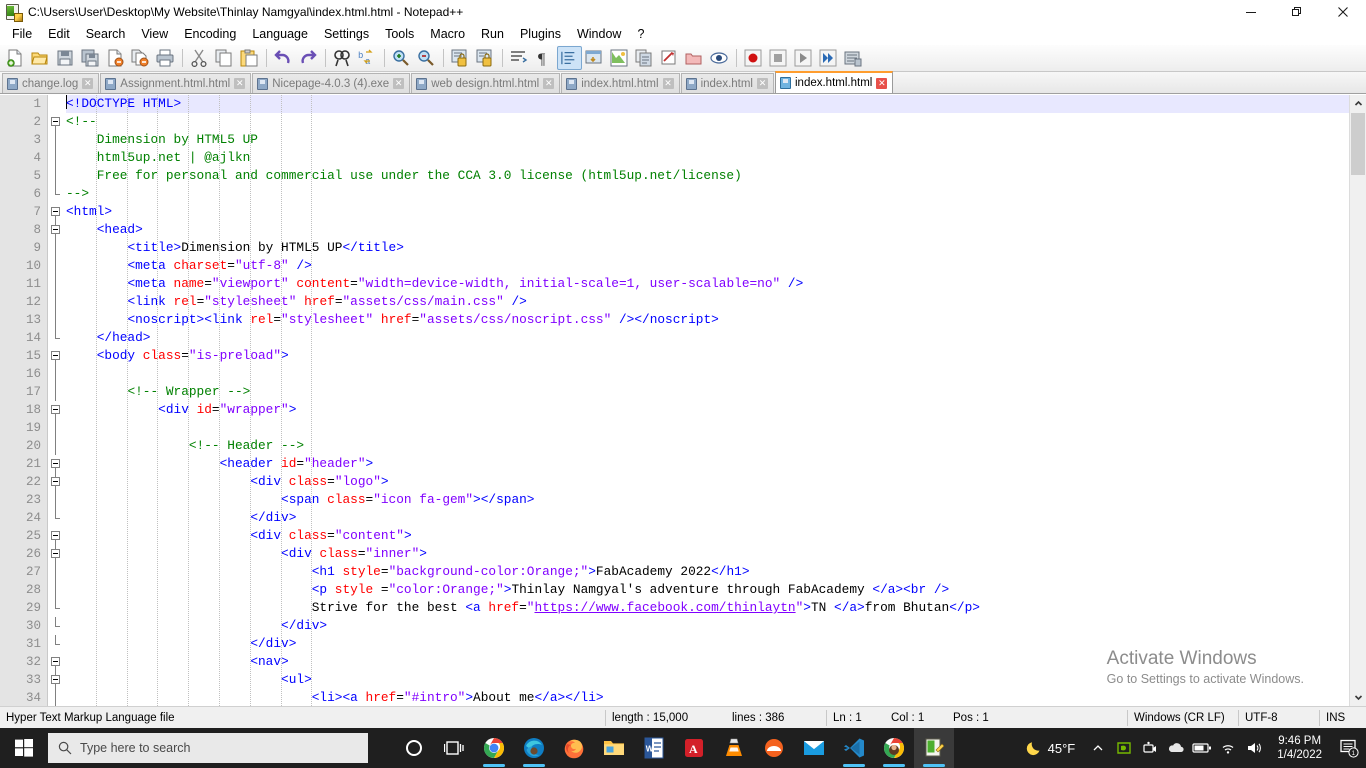  Describe the element at coordinates (934, 748) in the screenshot. I see `notepad-plus-plus-icon` at that location.